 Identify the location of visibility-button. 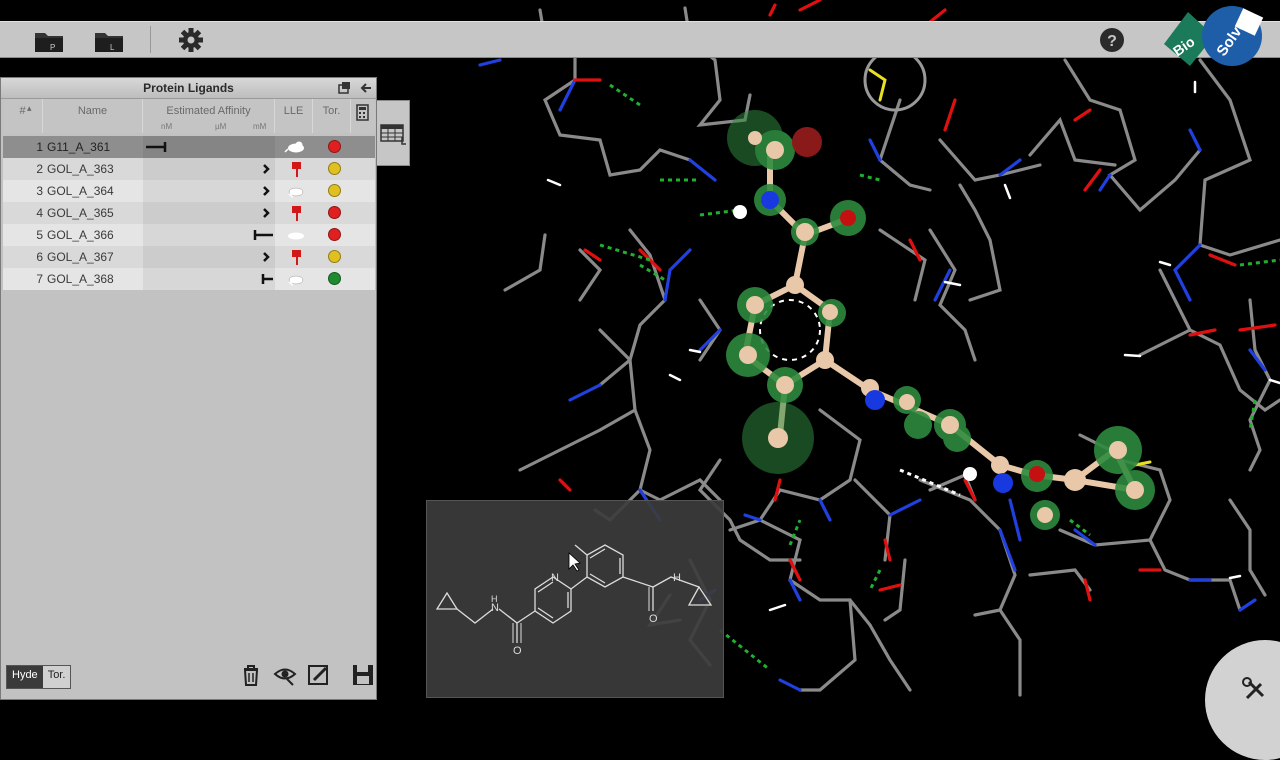
(285, 675).